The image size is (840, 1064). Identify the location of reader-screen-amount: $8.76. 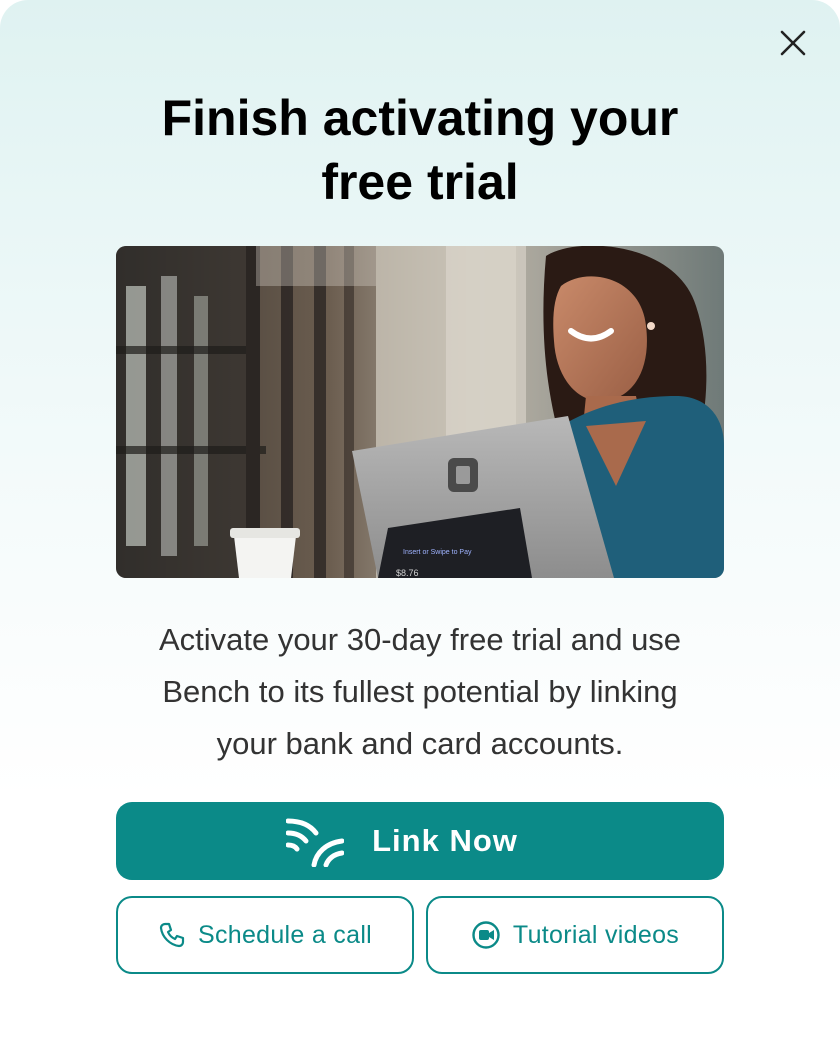
(407, 573).